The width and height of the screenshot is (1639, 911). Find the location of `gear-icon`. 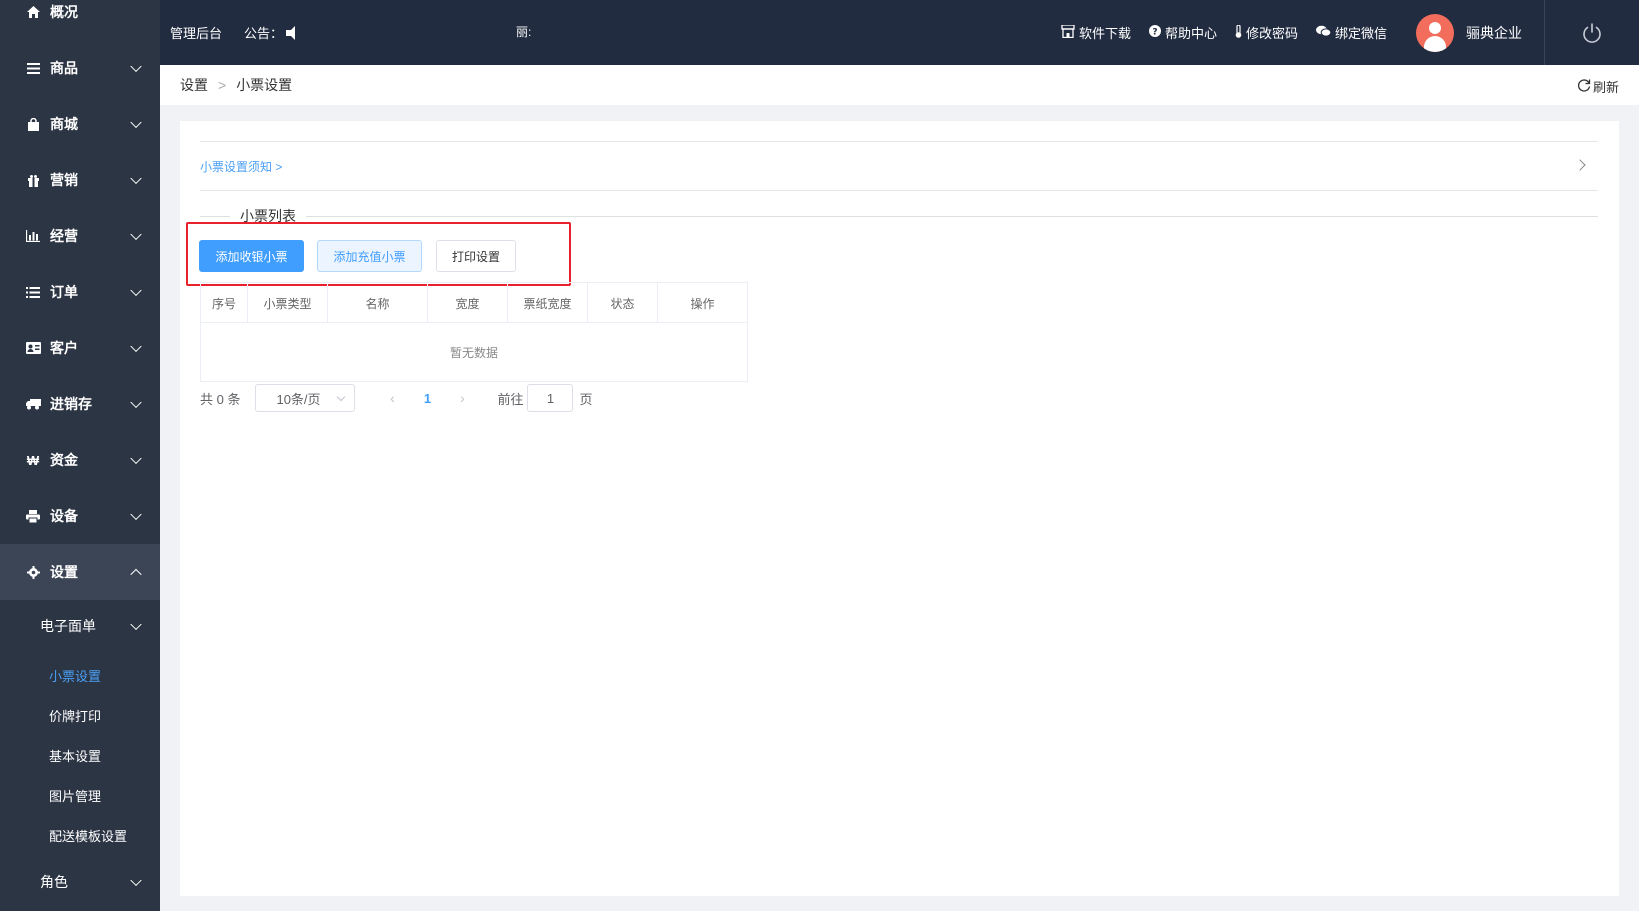

gear-icon is located at coordinates (33, 572).